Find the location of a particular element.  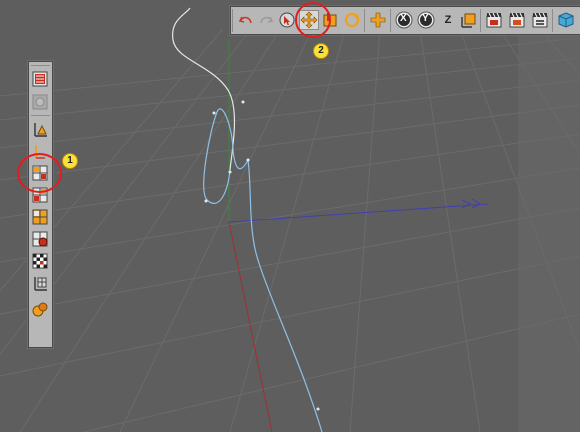

sculpt-icon is located at coordinates (40, 309).